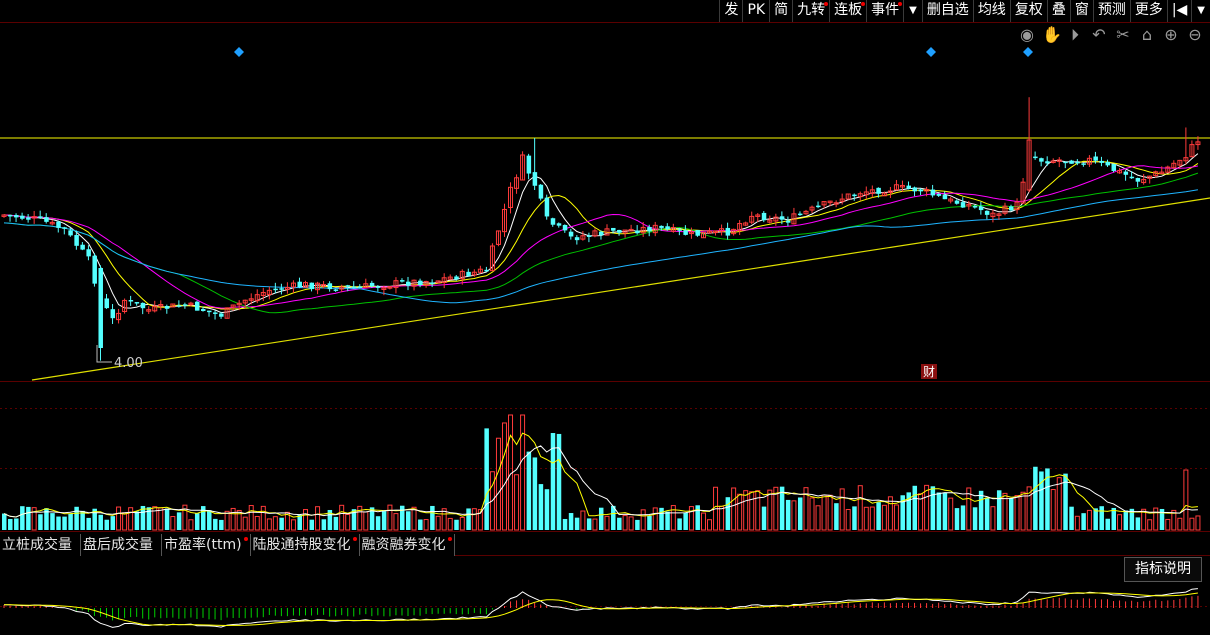 This screenshot has height=635, width=1210. I want to click on lock-icon: ⌂, so click(1147, 35).